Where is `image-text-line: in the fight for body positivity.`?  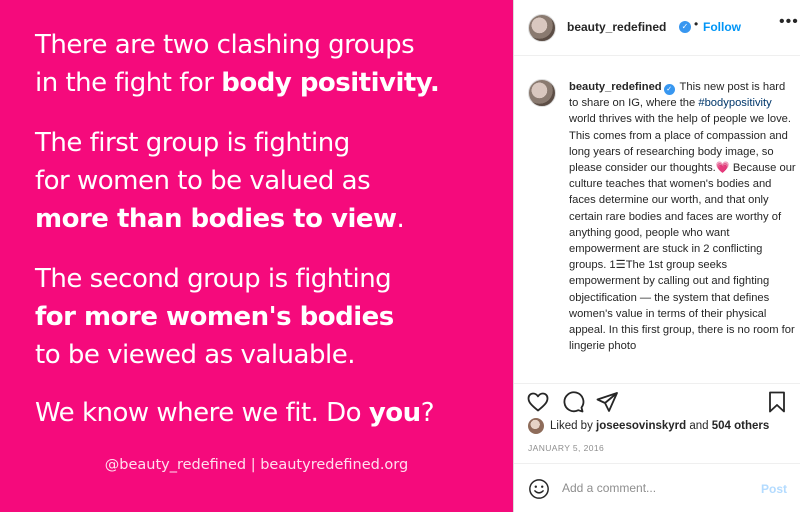
image-text-line: in the fight for body positivity. is located at coordinates (237, 83).